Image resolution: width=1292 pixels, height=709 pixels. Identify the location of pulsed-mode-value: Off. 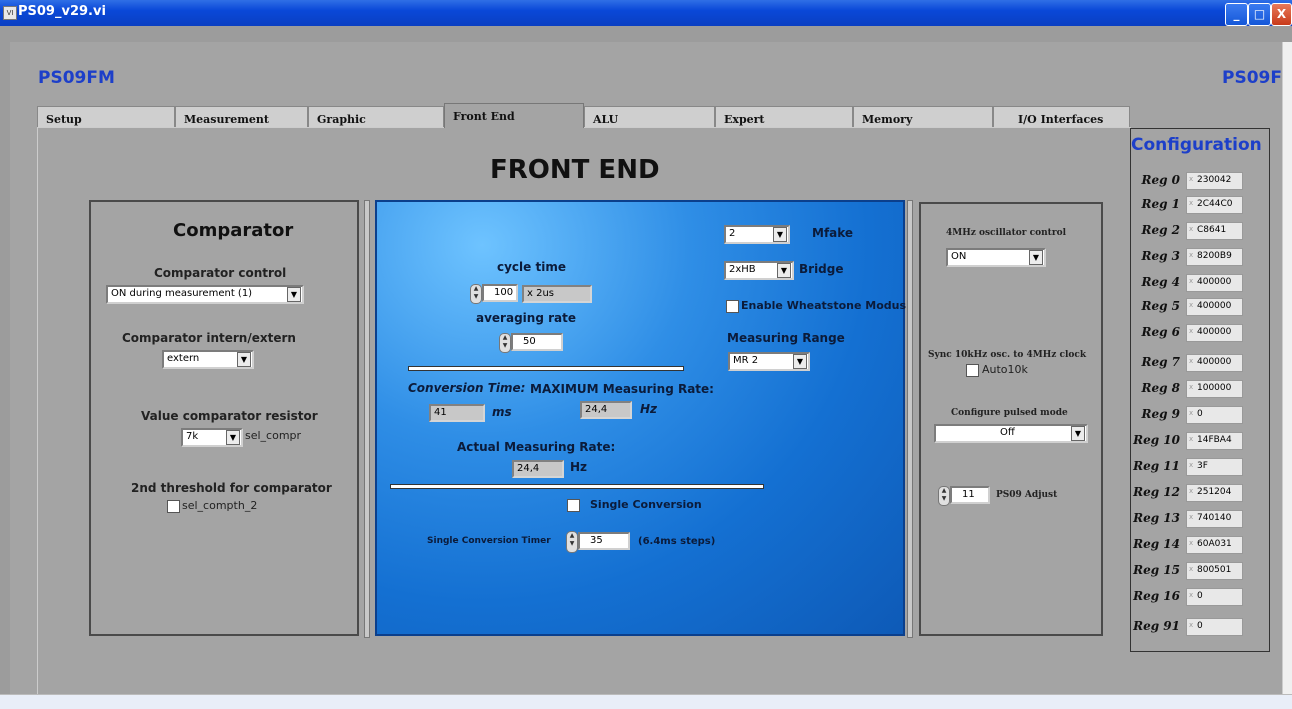
(1007, 432).